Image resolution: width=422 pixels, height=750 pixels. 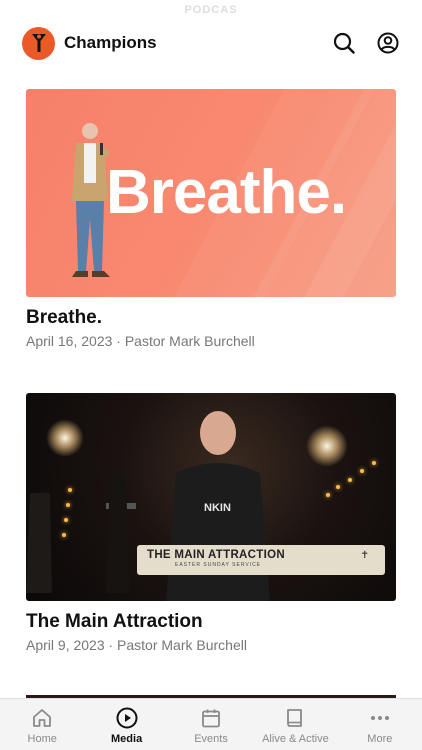 What do you see at coordinates (364, 555) in the screenshot?
I see `cross-icon: ✝` at bounding box center [364, 555].